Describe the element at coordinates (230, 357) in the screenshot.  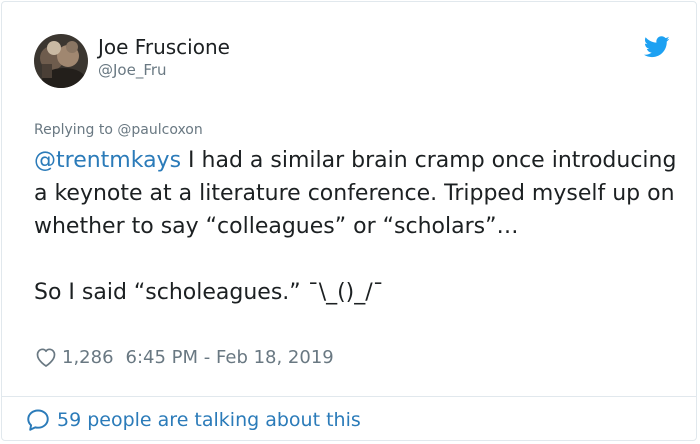
I see `timestamp: 6:45 PM - Feb 18, 2019` at that location.